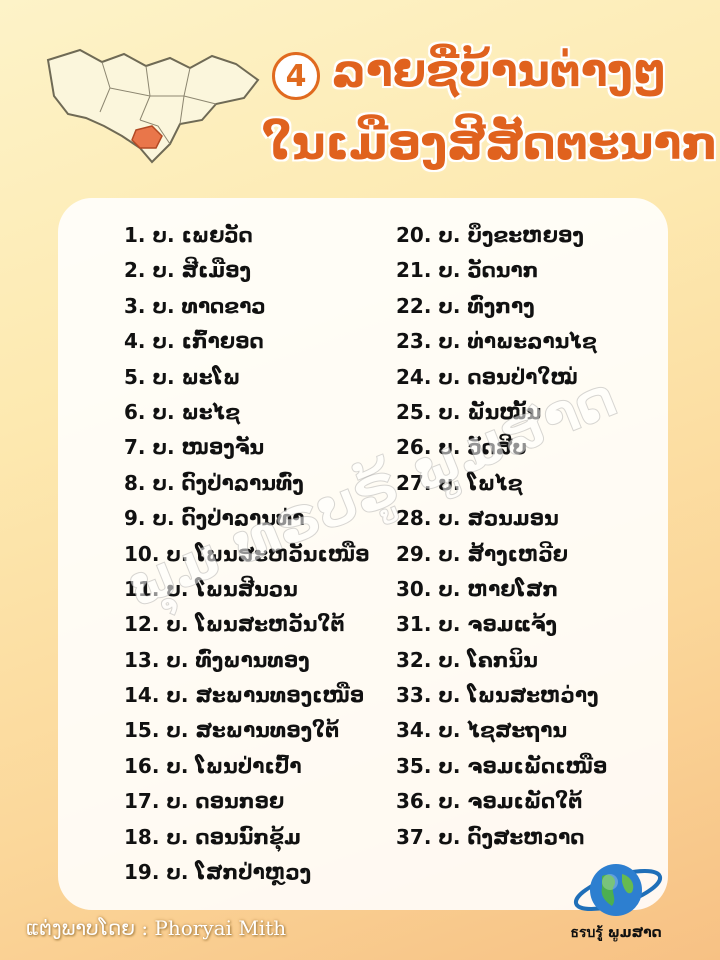 The width and height of the screenshot is (720, 960). What do you see at coordinates (502, 765) in the screenshot?
I see `list-item: 35. ບ. ຈອມເພັດເໜືອ` at bounding box center [502, 765].